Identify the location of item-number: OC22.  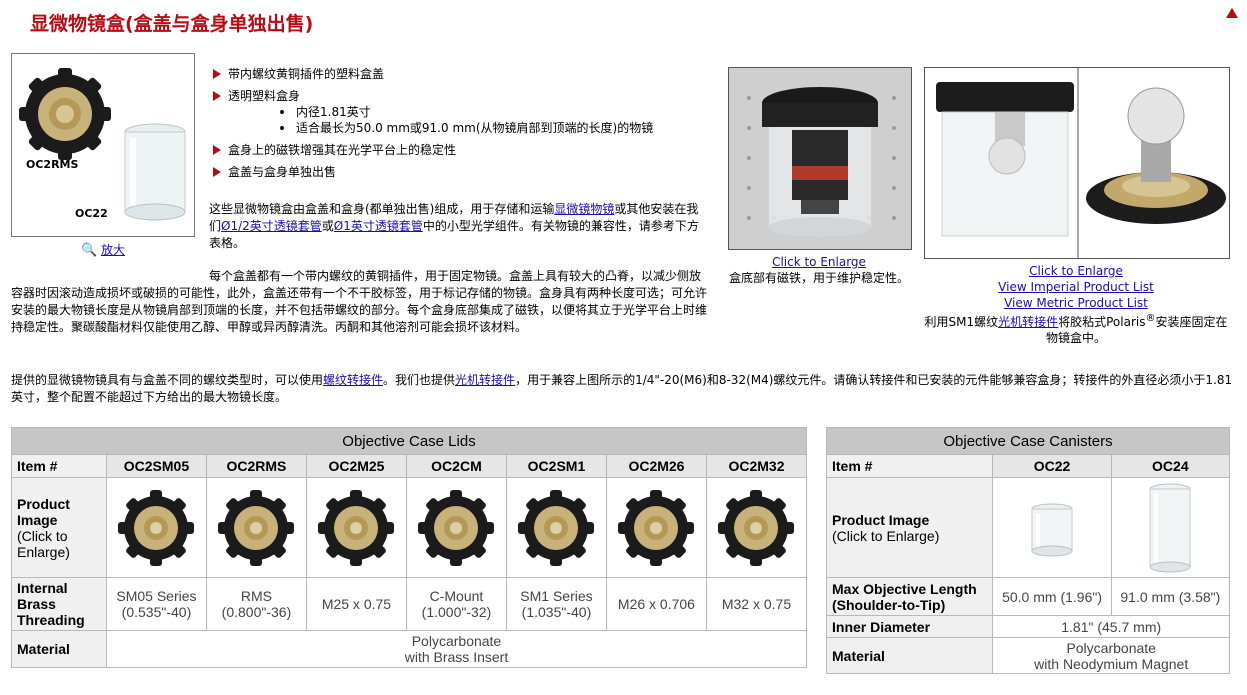
(1052, 466).